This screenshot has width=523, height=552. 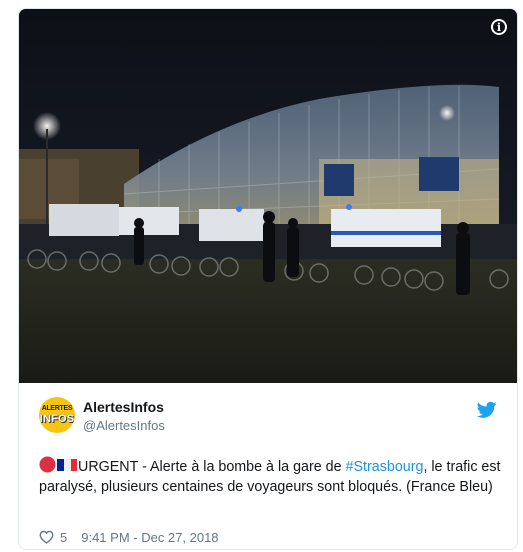 What do you see at coordinates (57, 419) in the screenshot?
I see `avatar-text-bottom: INFOS` at bounding box center [57, 419].